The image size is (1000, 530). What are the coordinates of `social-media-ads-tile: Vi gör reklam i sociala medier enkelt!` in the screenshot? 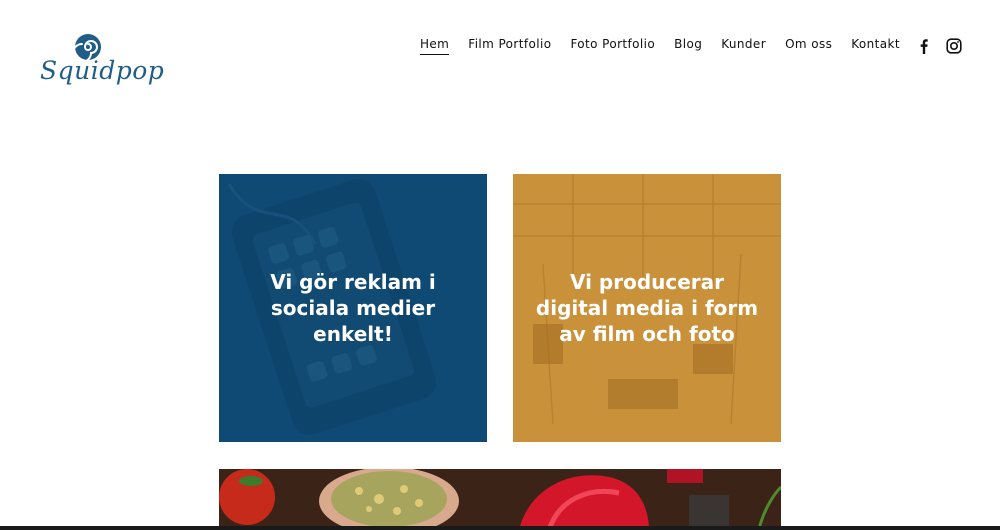 It's located at (353, 308).